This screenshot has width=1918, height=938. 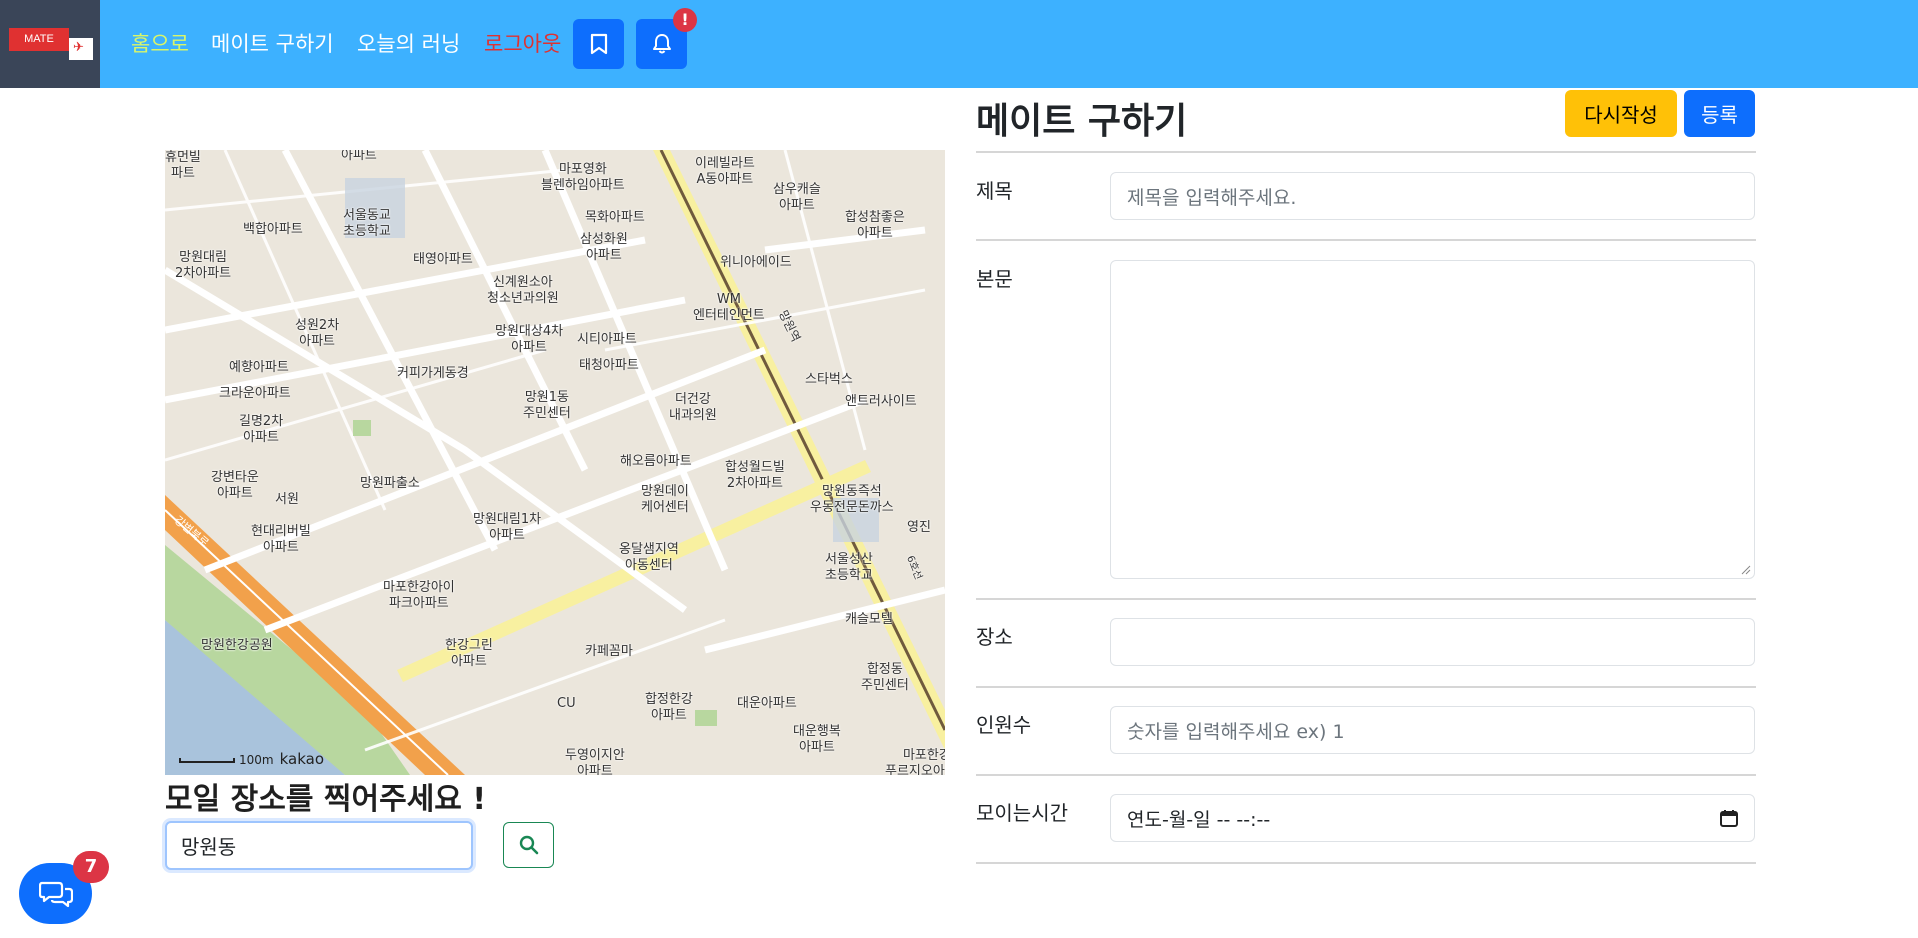 What do you see at coordinates (669, 707) in the screenshot?
I see `map-label: 합정한강 아파트` at bounding box center [669, 707].